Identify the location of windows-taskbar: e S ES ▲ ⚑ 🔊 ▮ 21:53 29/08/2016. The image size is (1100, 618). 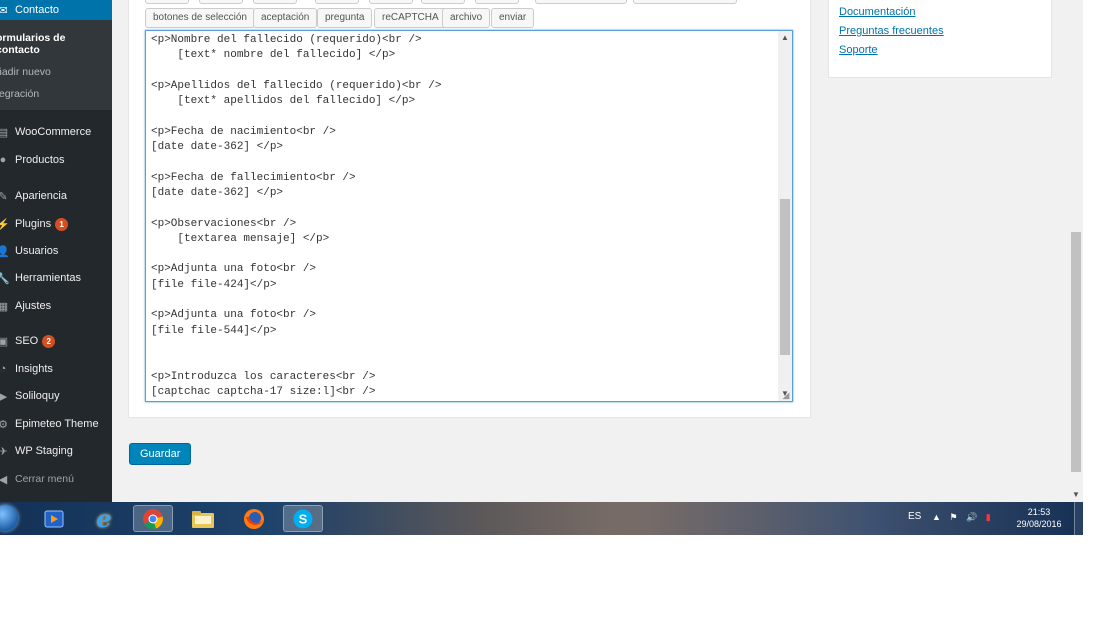
(541, 518).